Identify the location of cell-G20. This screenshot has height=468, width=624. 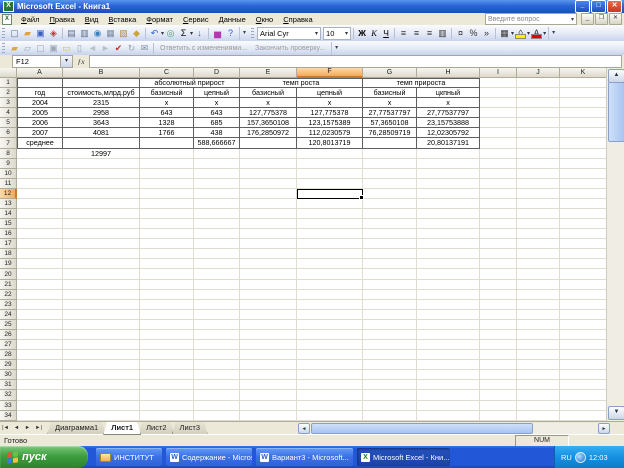
(390, 274).